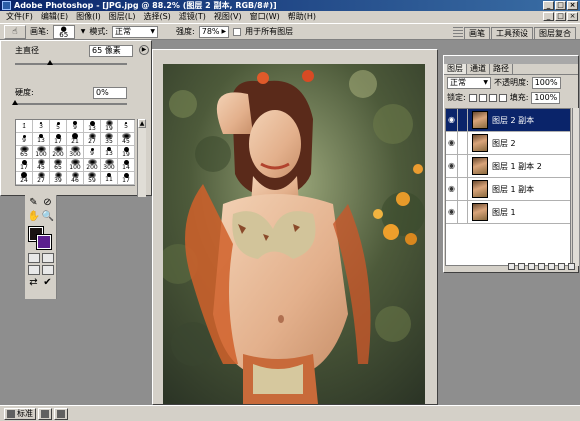 This screenshot has width=580, height=421. Describe the element at coordinates (34, 217) in the screenshot. I see `hand-tool-icon: ✋` at that location.